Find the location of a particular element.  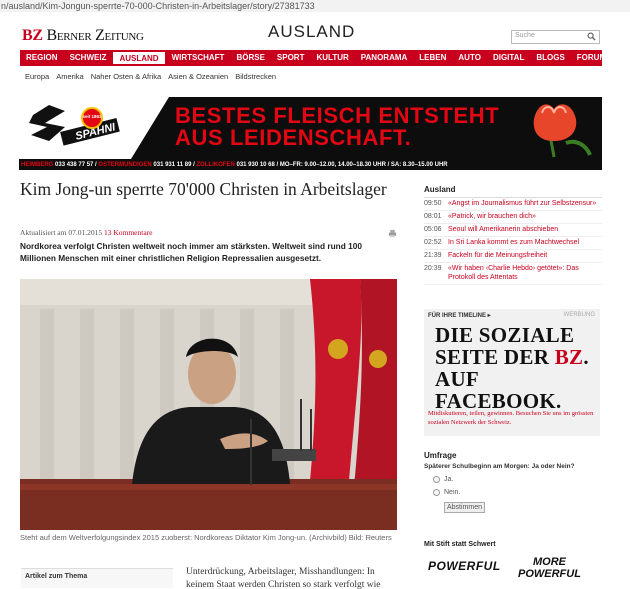

news-headline: In Sri Lanka kommt es zum Machtwechsel is located at coordinates (513, 242).